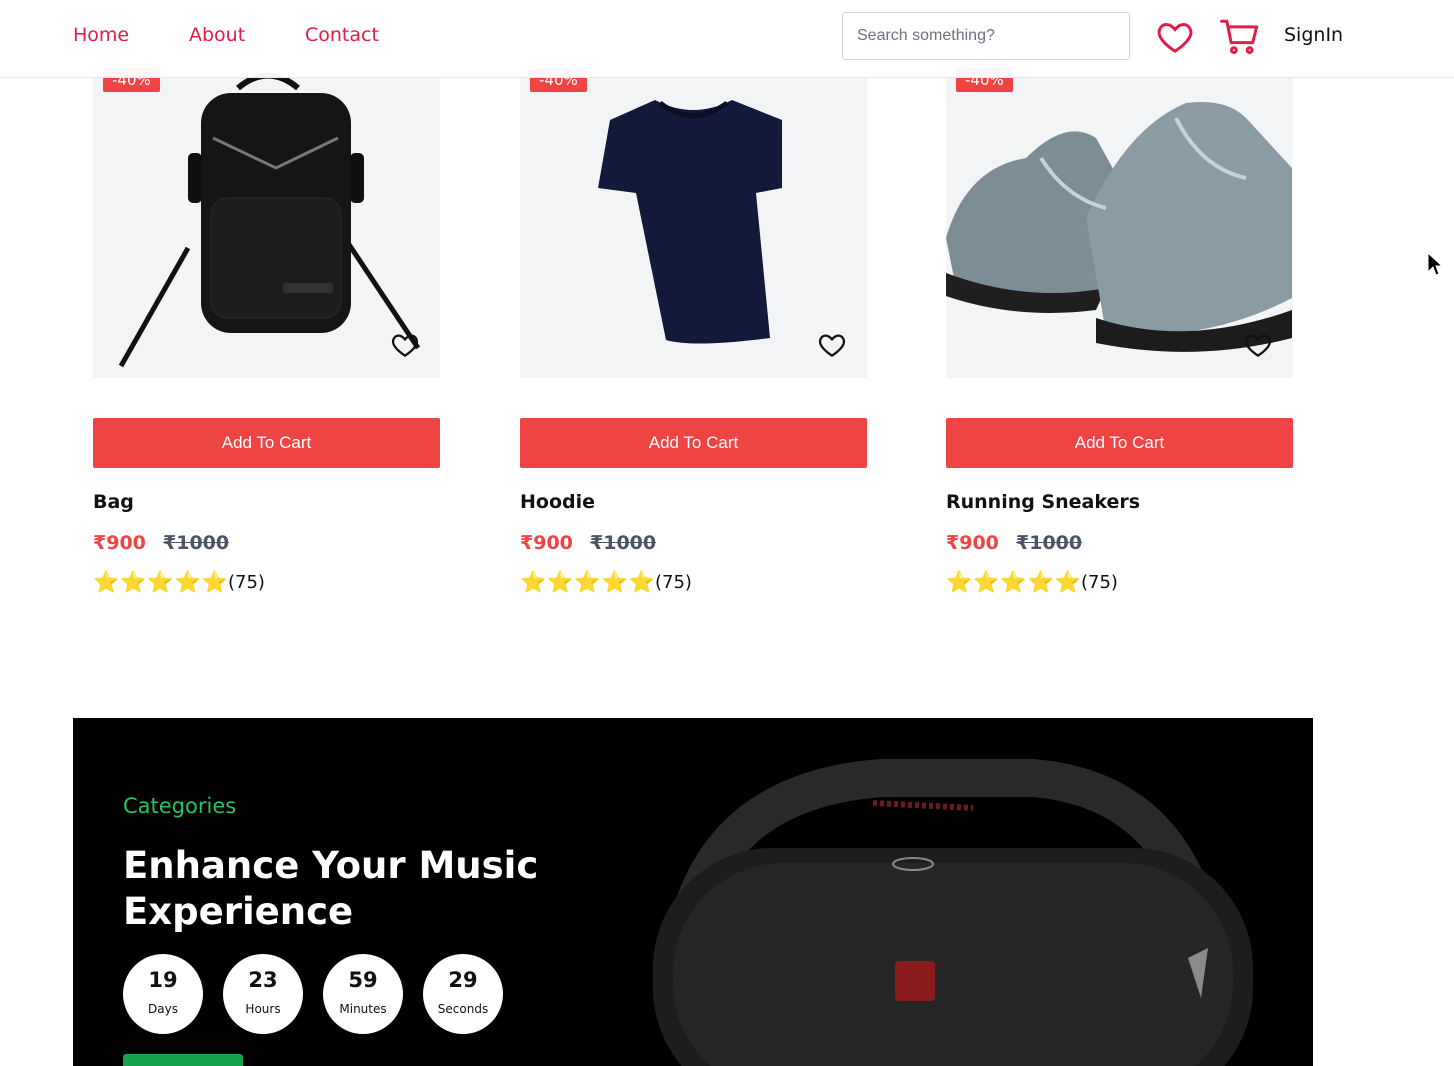  Describe the element at coordinates (363, 1009) in the screenshot. I see `countdown-minutes-label: Minutes` at that location.